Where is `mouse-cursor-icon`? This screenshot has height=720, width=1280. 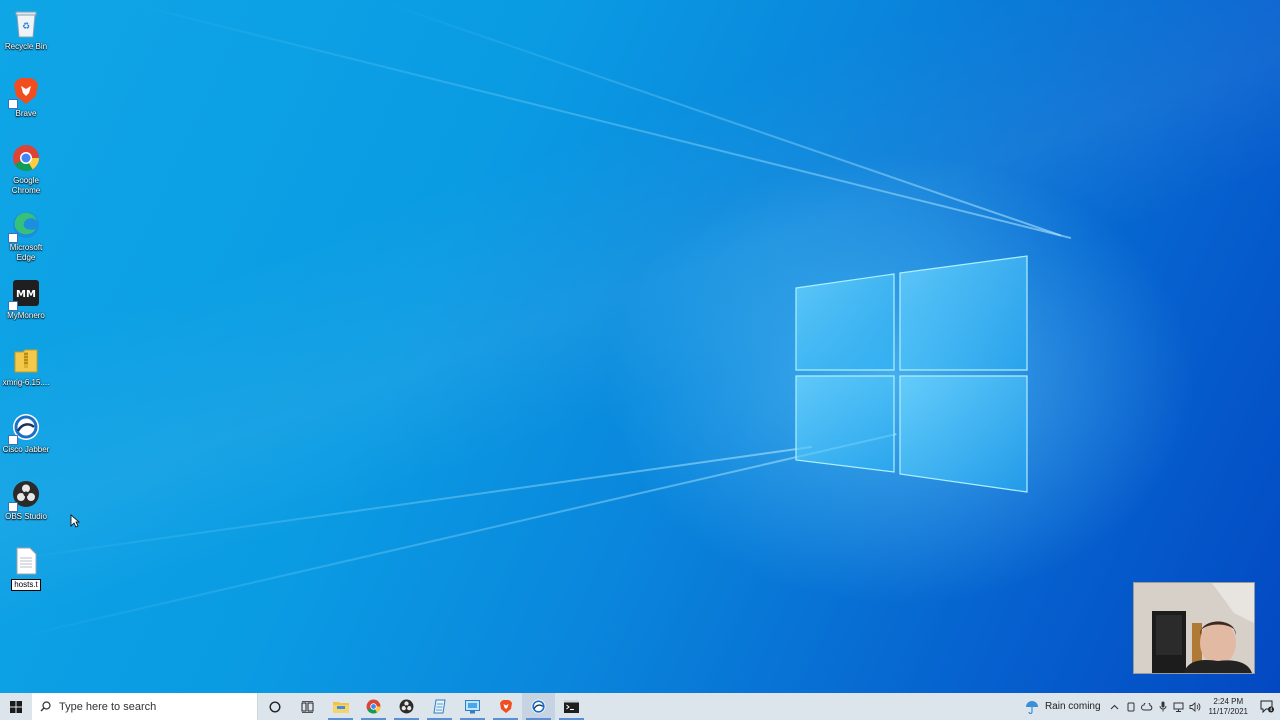 mouse-cursor-icon is located at coordinates (75, 521).